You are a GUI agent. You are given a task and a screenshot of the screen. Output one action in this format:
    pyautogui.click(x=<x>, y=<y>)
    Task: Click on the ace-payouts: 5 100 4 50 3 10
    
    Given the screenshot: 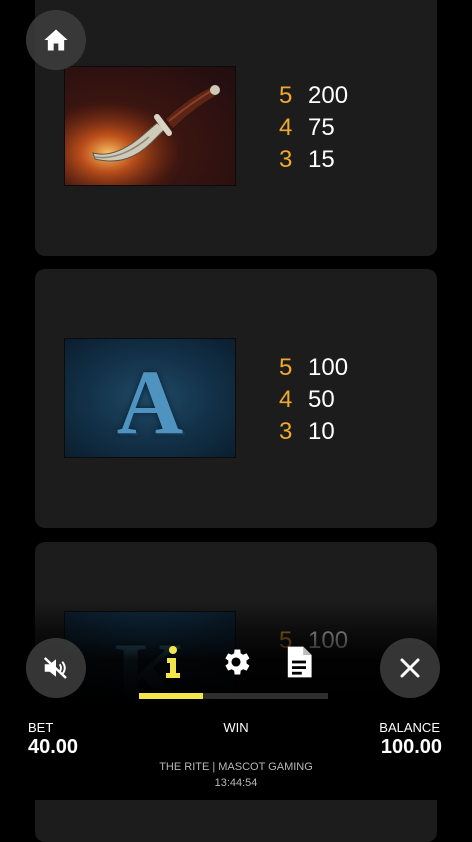 What is the action you would take?
    pyautogui.click(x=313, y=400)
    